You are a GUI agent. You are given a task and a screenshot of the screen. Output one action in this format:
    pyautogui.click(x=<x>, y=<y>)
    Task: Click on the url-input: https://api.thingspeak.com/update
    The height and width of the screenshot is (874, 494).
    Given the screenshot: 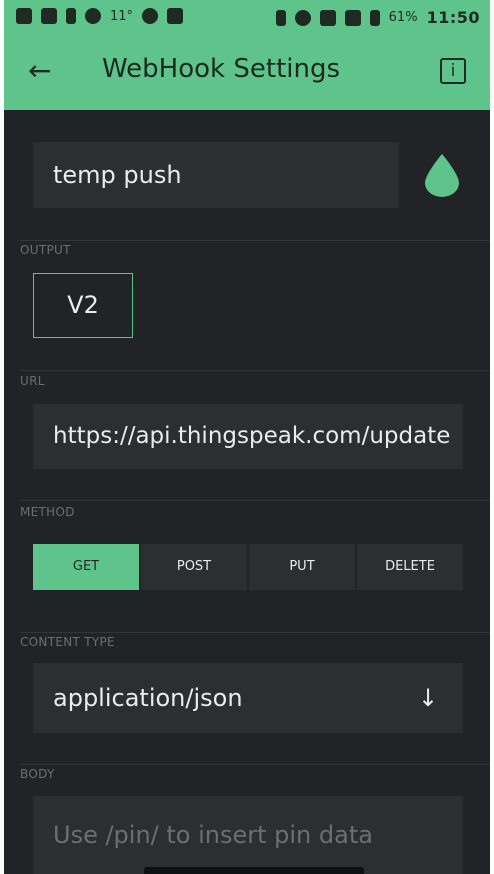 What is the action you would take?
    pyautogui.click(x=248, y=436)
    